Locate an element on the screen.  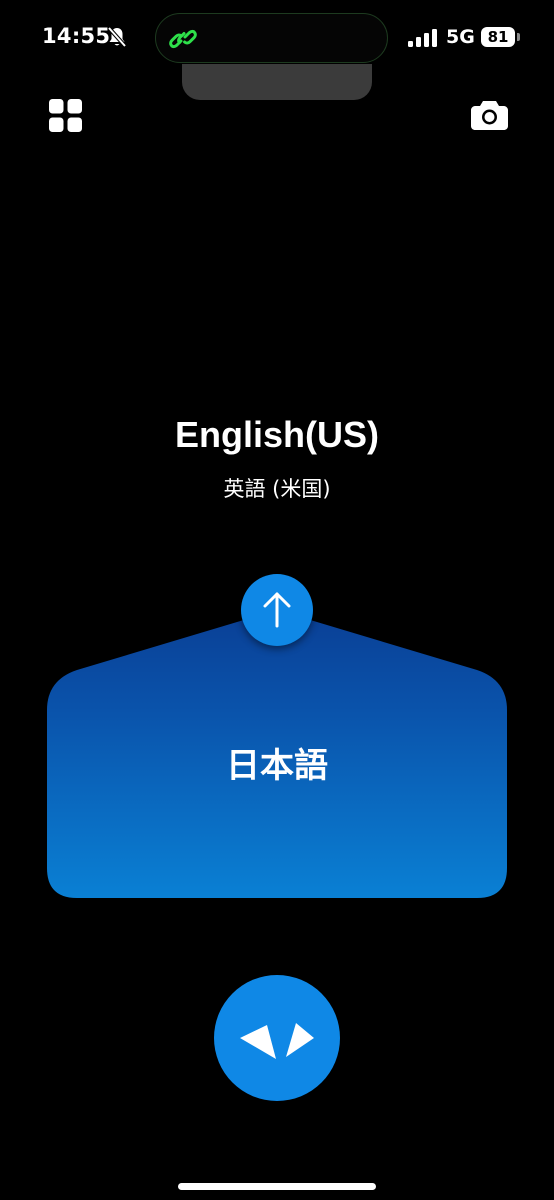
bell-slash-icon is located at coordinates (117, 37).